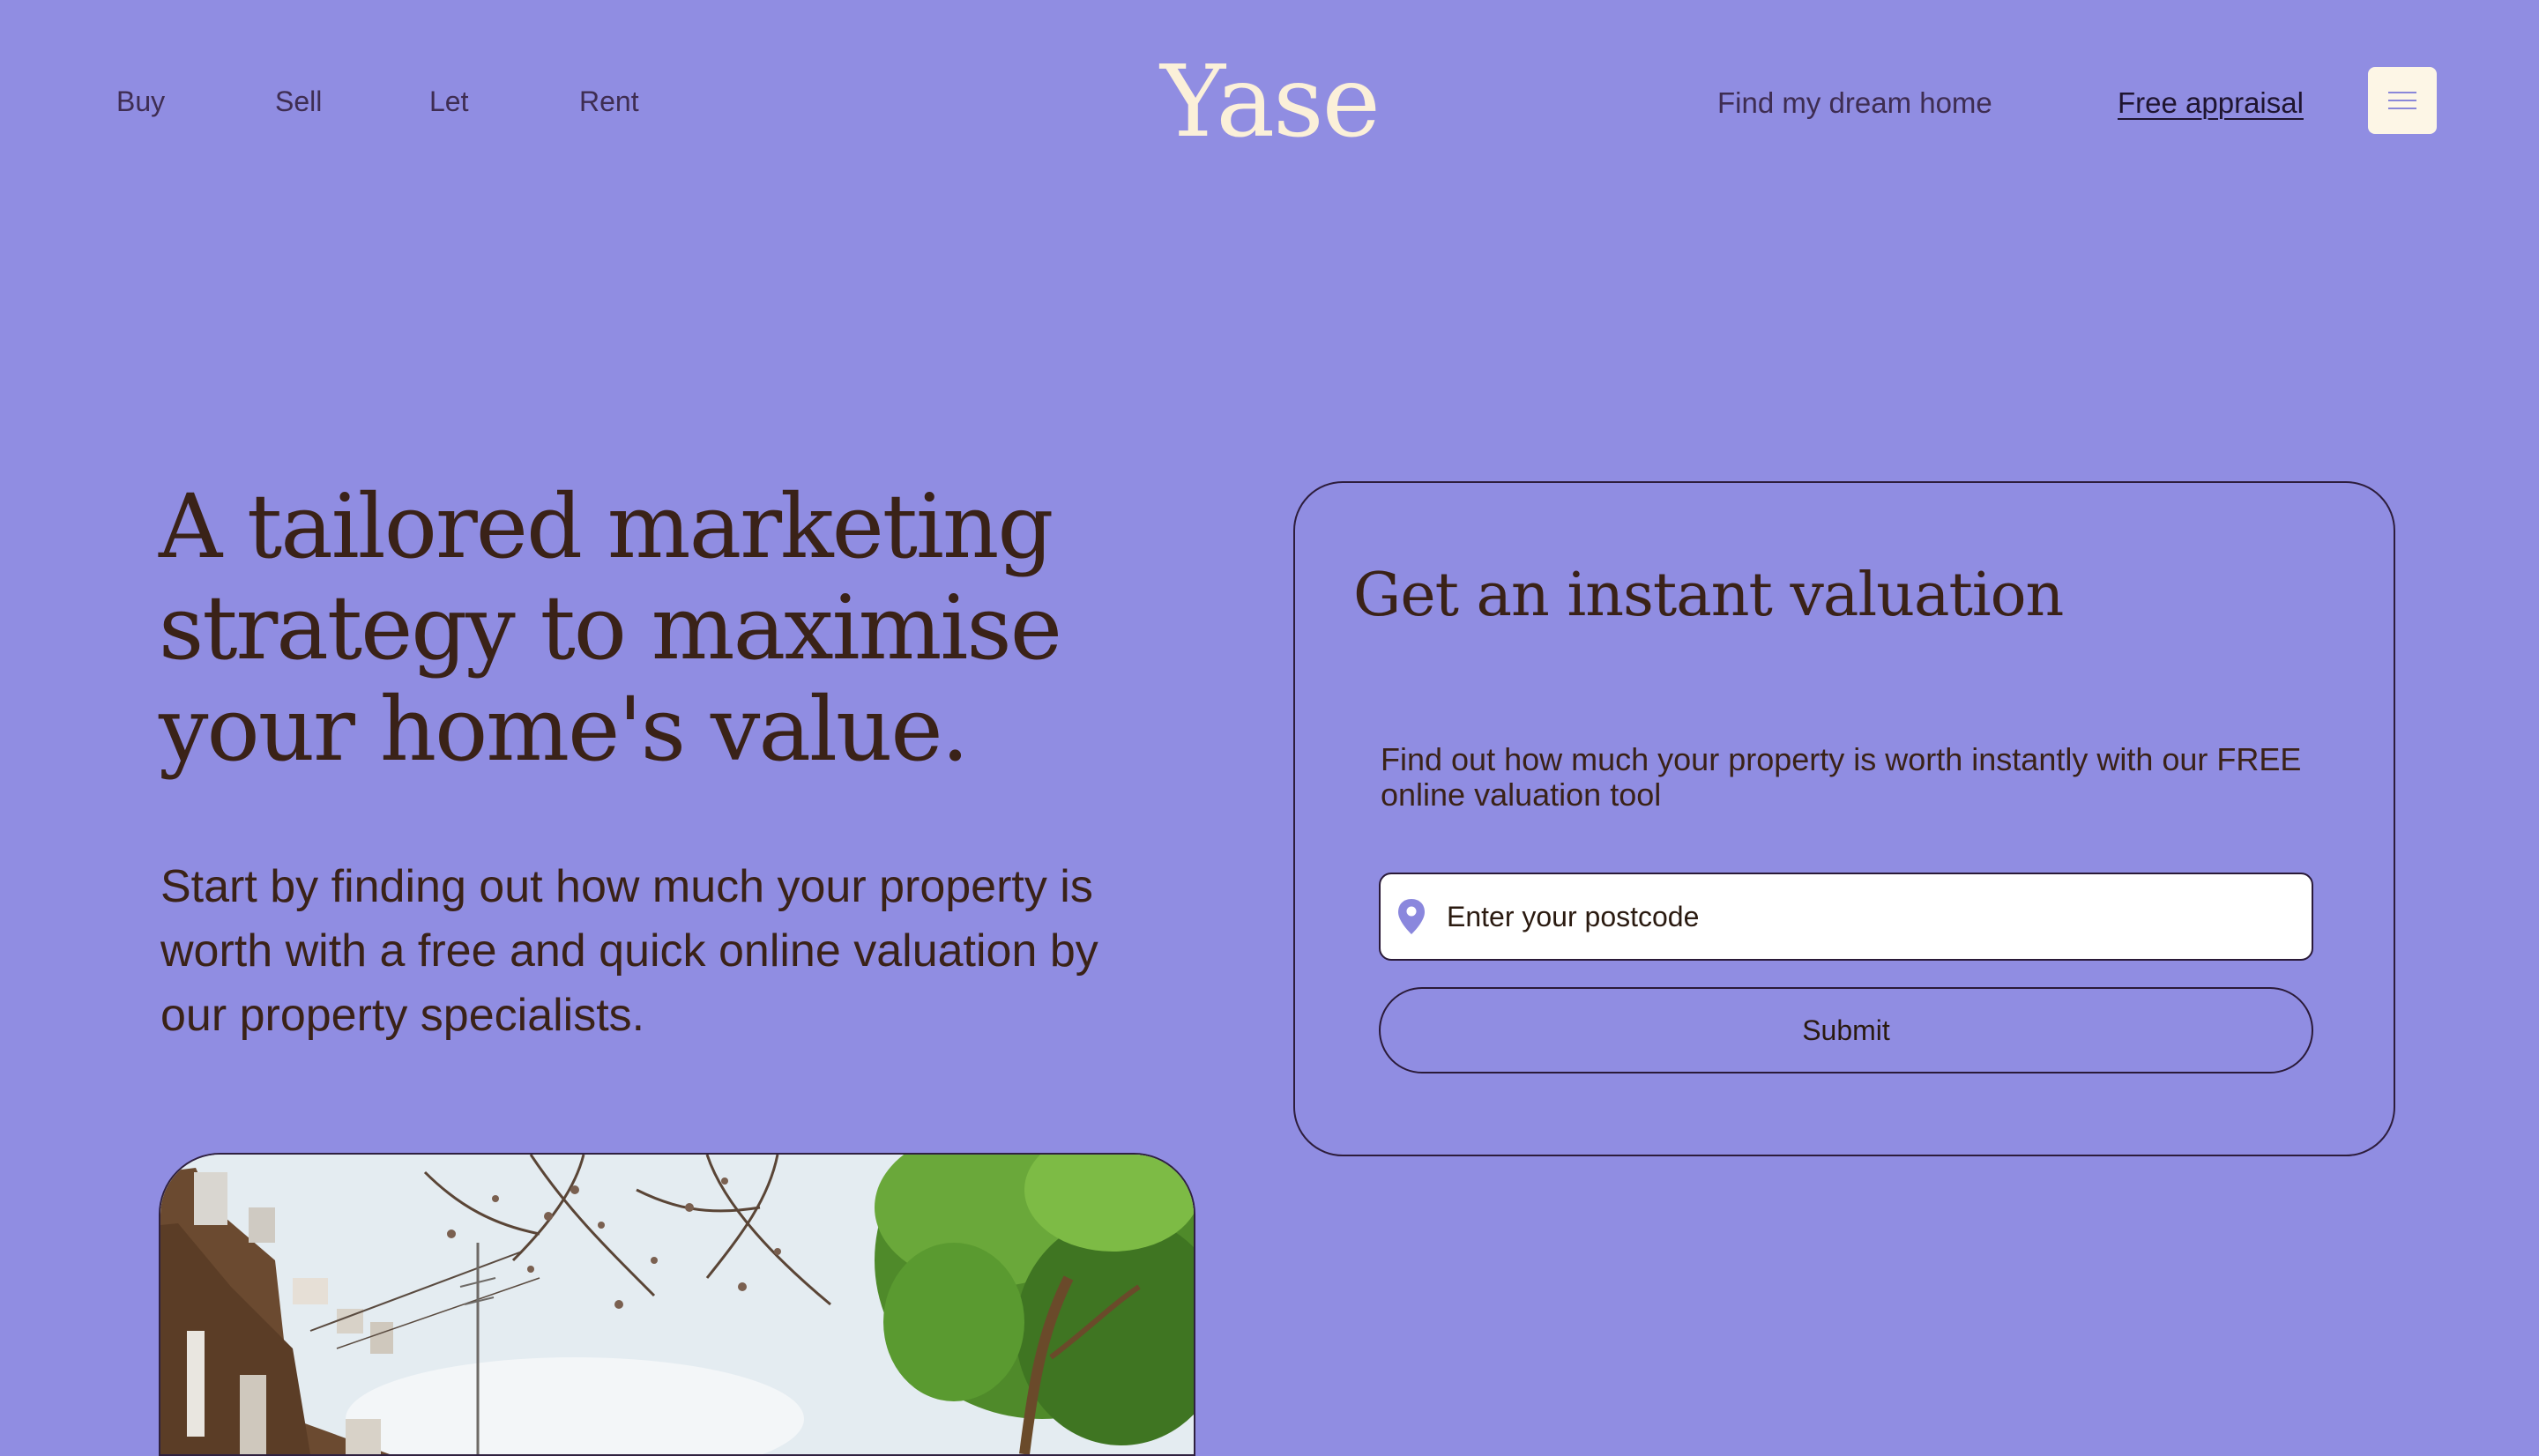 Image resolution: width=2539 pixels, height=1456 pixels. I want to click on nav-link-rent: Rent, so click(619, 101).